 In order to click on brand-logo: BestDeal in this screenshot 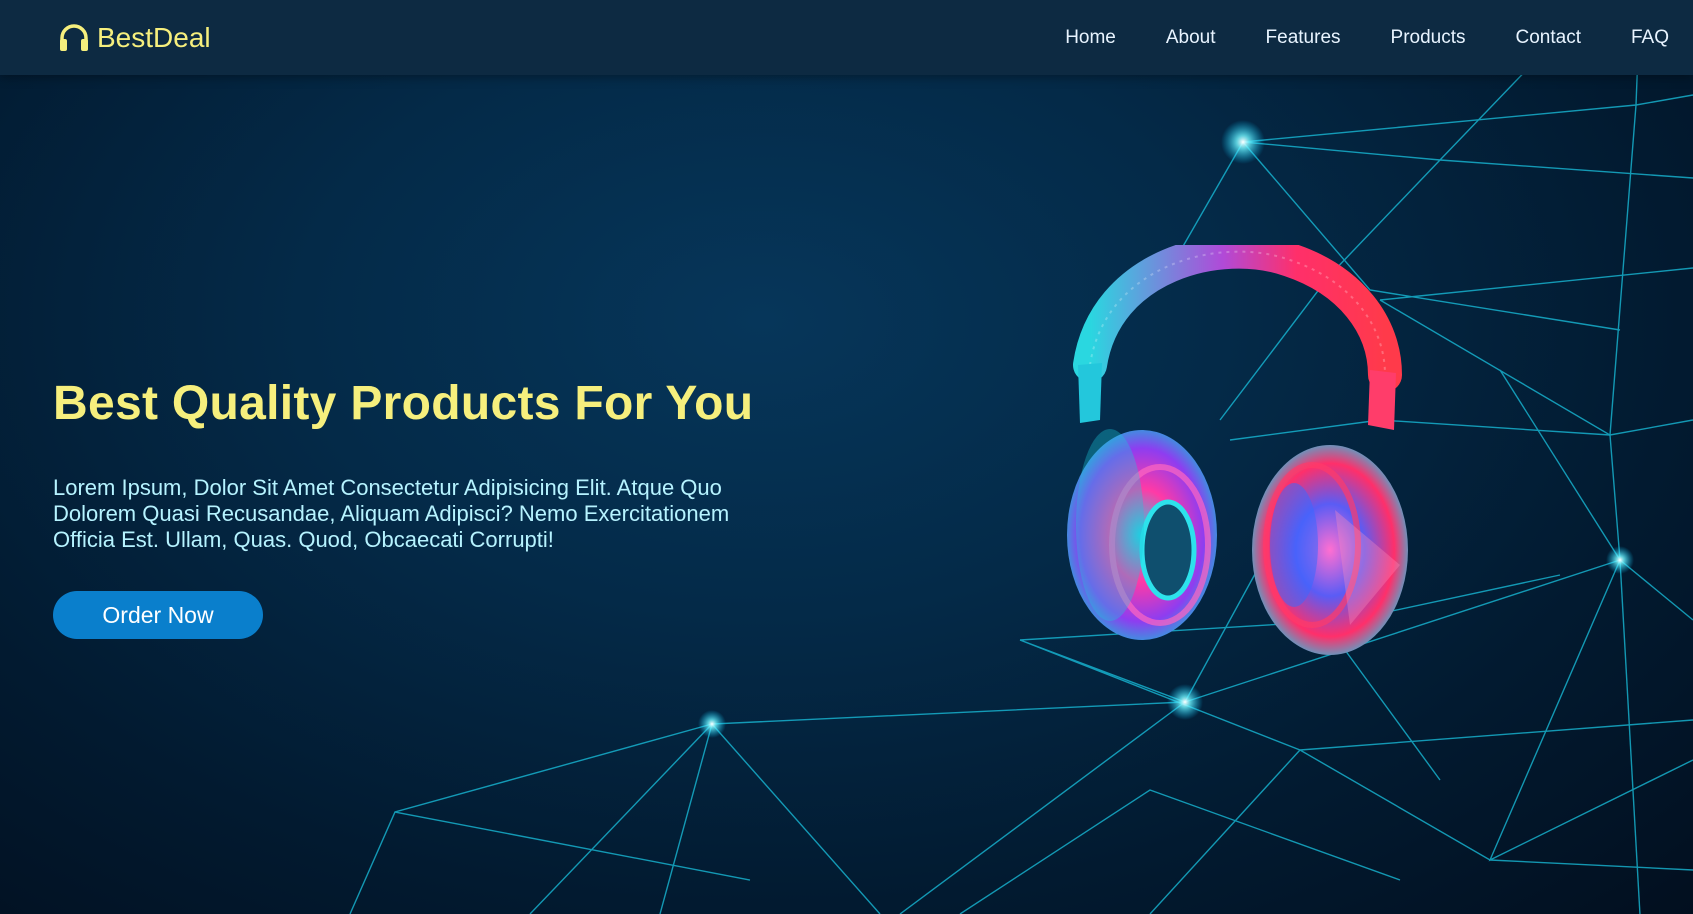, I will do `click(134, 38)`.